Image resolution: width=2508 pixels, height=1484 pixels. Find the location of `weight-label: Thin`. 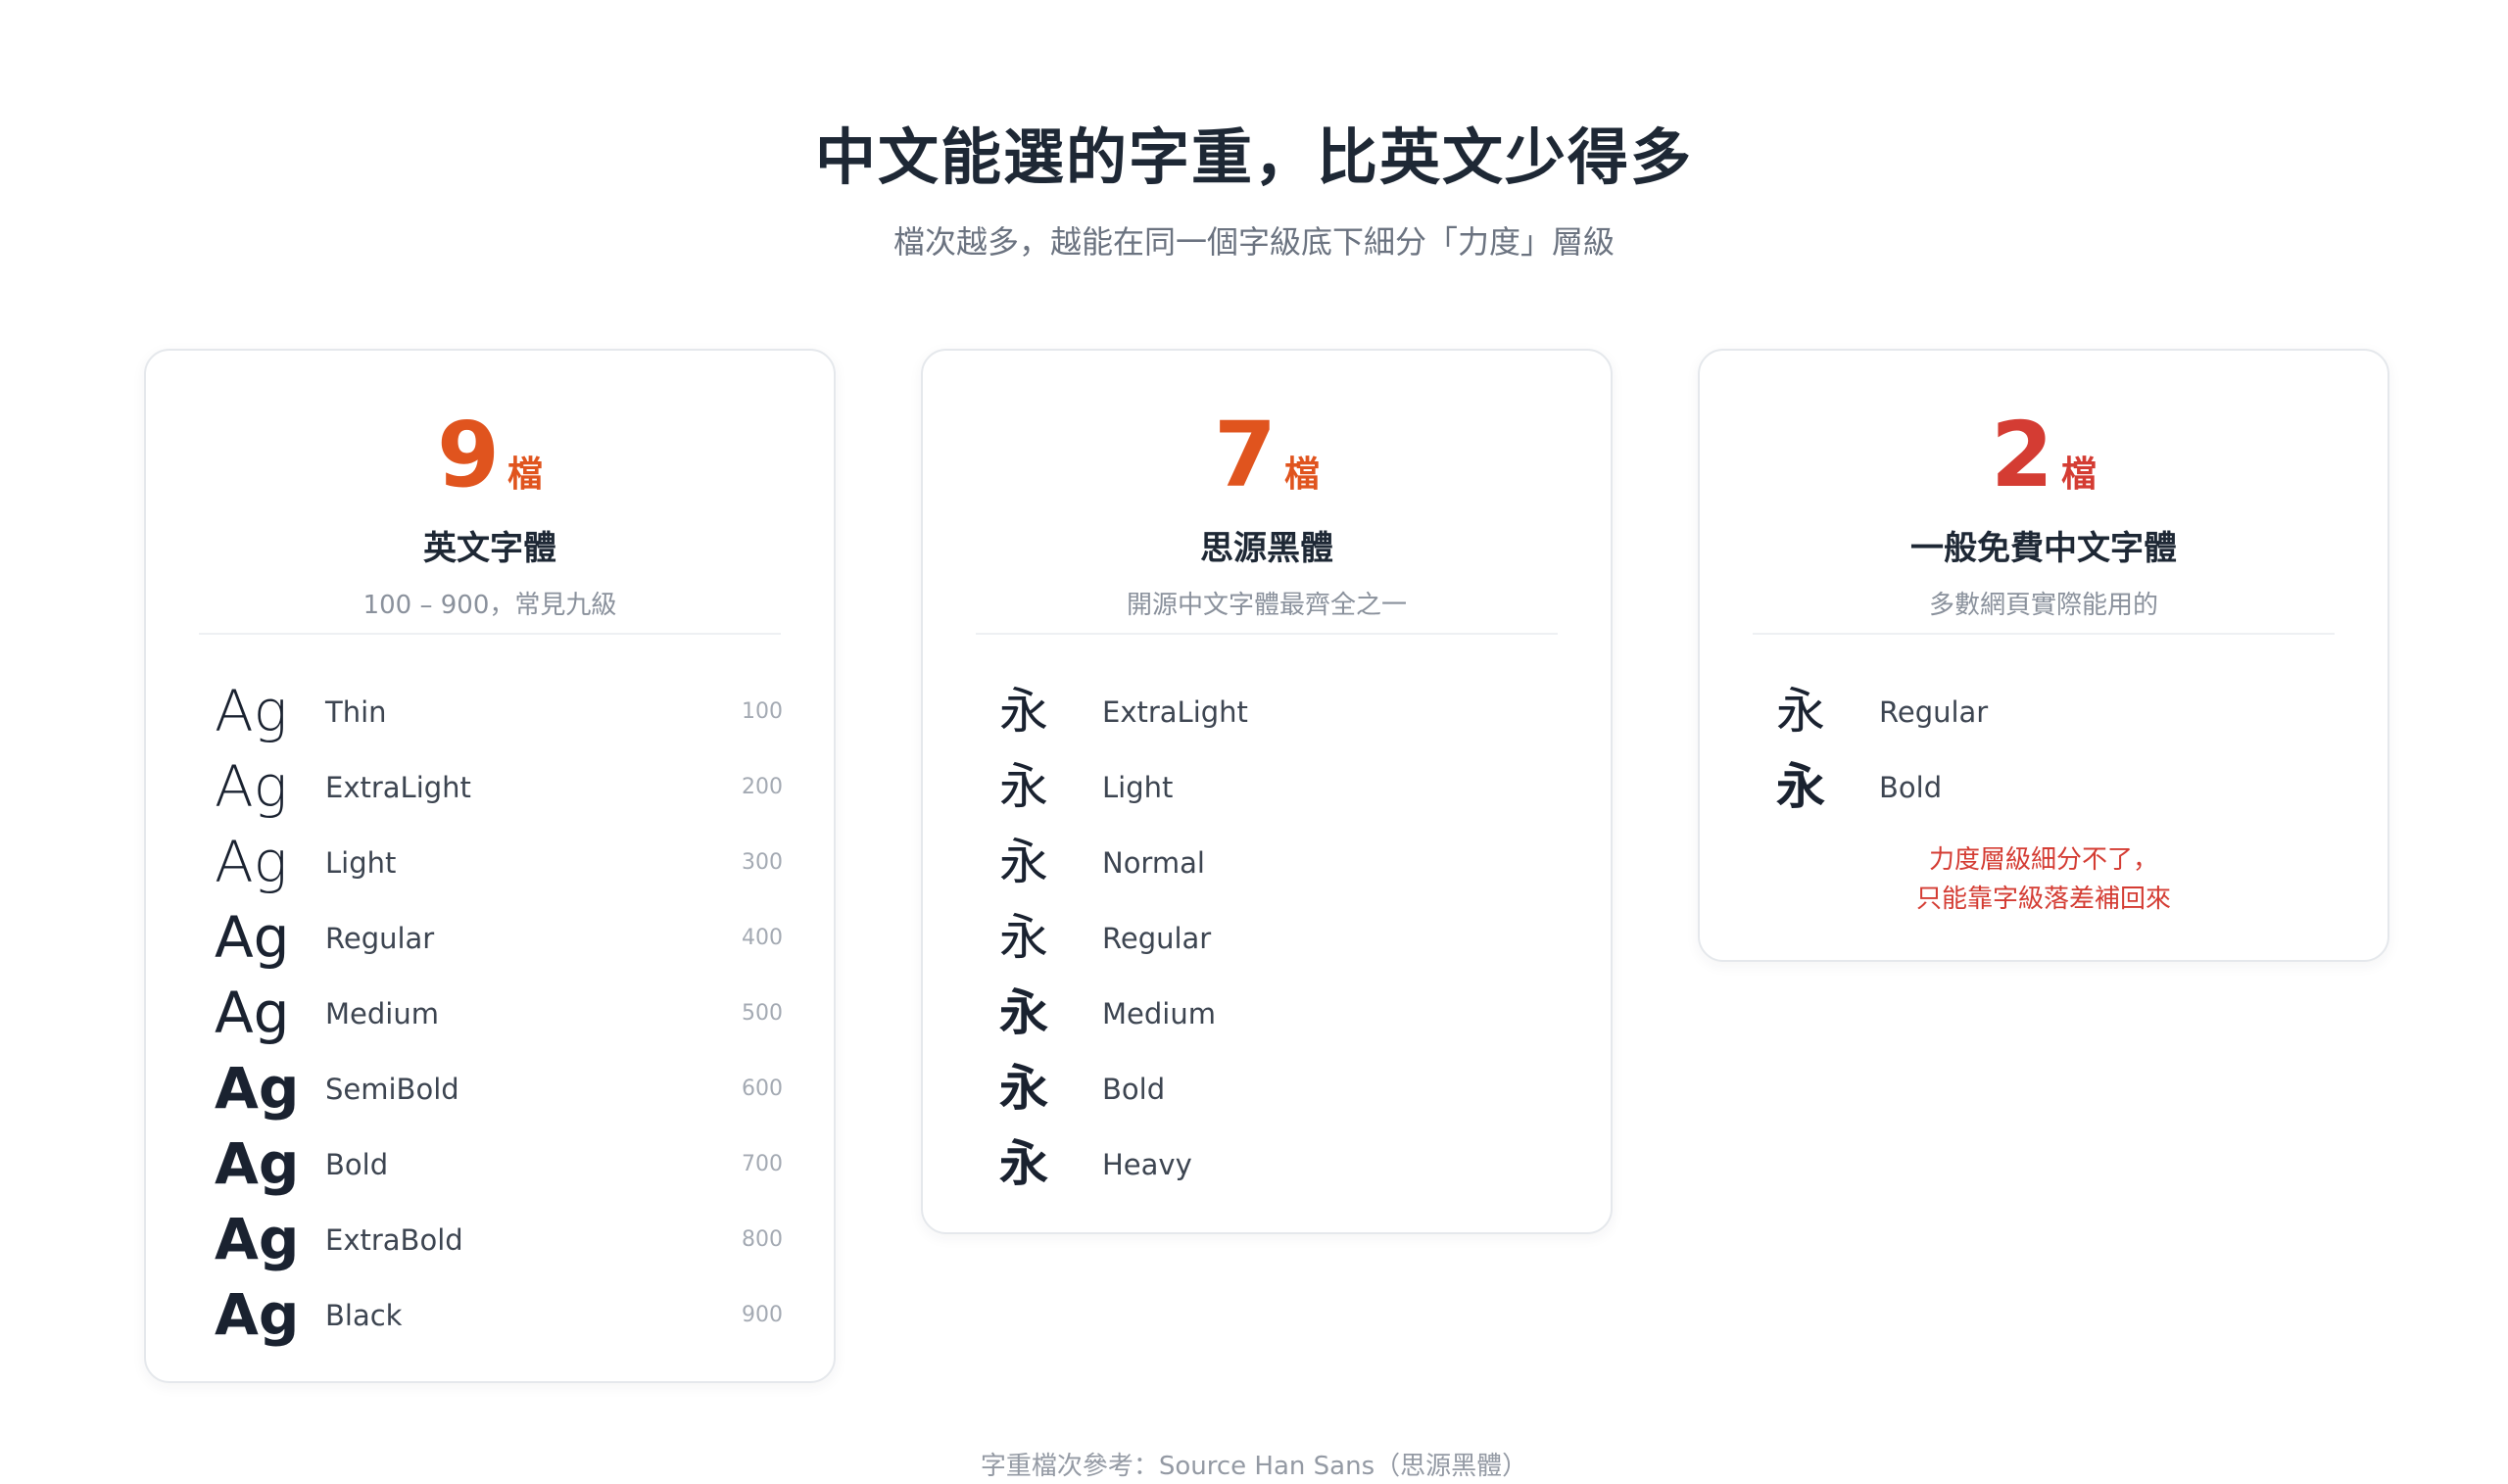

weight-label: Thin is located at coordinates (356, 711).